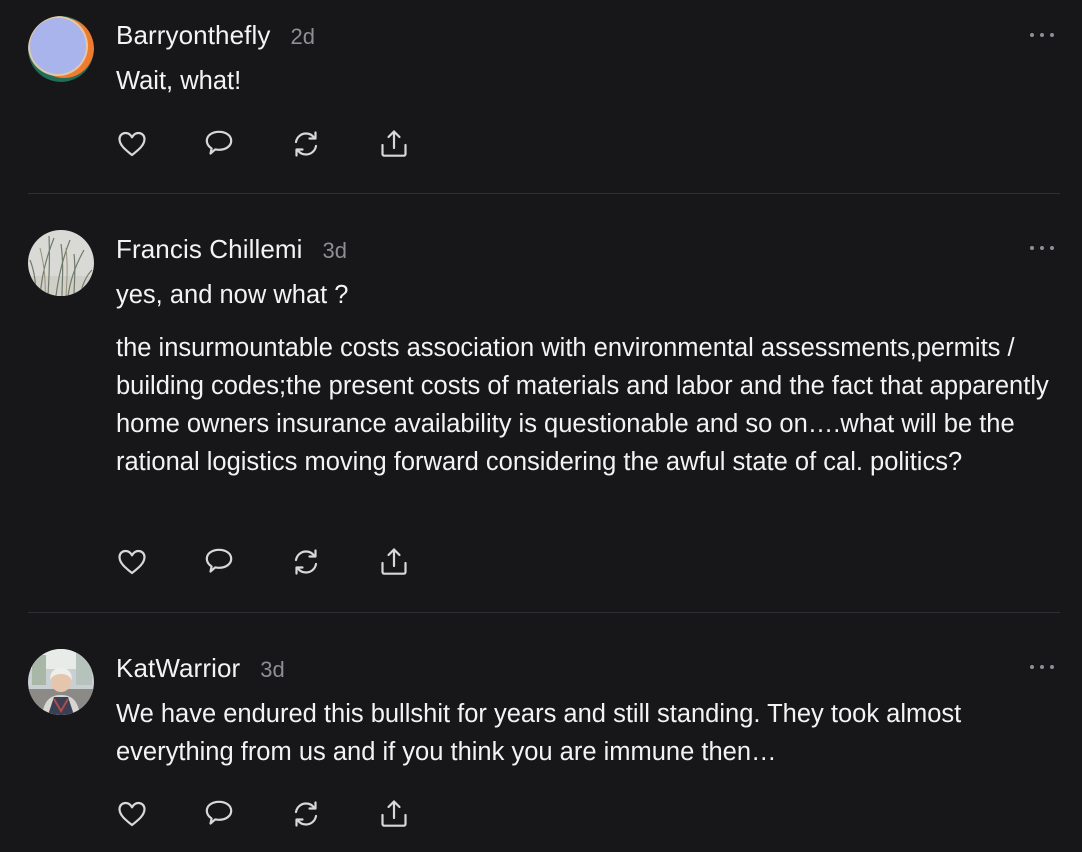 This screenshot has width=1082, height=852. I want to click on comment-text: Wait, what!, so click(179, 81).